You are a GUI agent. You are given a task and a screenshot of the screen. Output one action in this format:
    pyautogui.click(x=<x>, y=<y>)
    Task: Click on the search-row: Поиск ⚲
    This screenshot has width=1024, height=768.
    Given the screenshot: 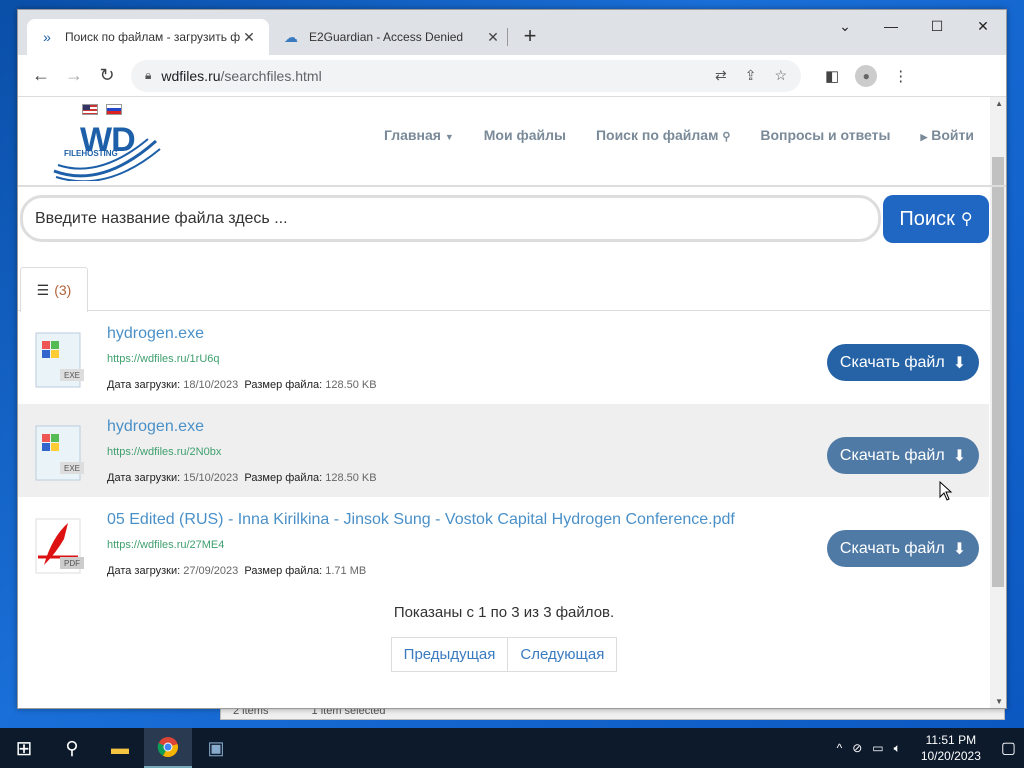 What is the action you would take?
    pyautogui.click(x=512, y=217)
    